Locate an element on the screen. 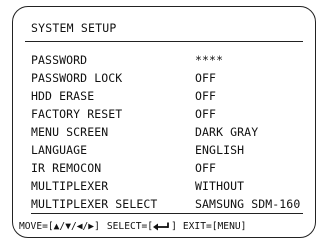 The width and height of the screenshot is (329, 244). menu-item-label: PASSWORD is located at coordinates (59, 60).